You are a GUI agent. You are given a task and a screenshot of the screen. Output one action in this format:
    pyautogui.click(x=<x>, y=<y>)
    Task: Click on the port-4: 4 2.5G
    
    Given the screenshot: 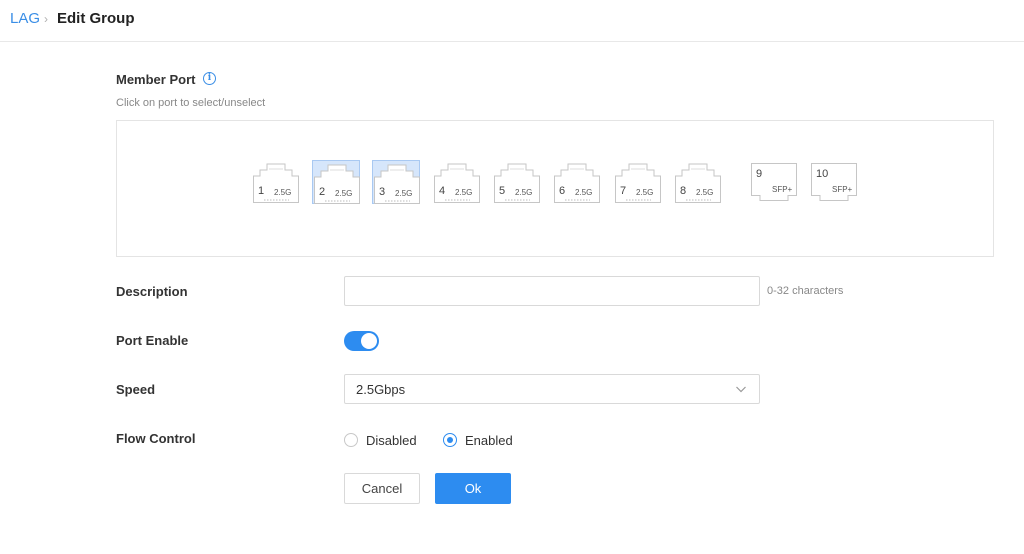 What is the action you would take?
    pyautogui.click(x=457, y=182)
    